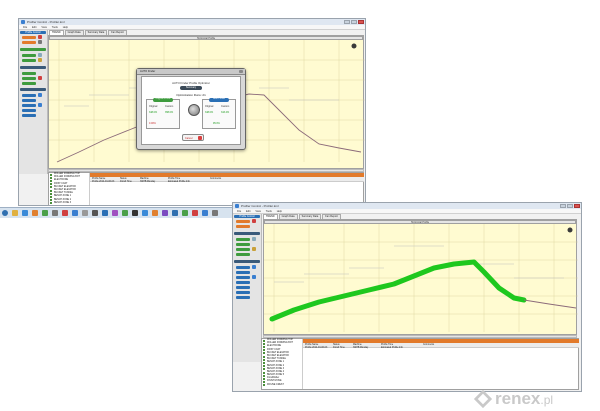 The image size is (600, 411). What do you see at coordinates (35, 213) in the screenshot?
I see `media-icon` at bounding box center [35, 213].